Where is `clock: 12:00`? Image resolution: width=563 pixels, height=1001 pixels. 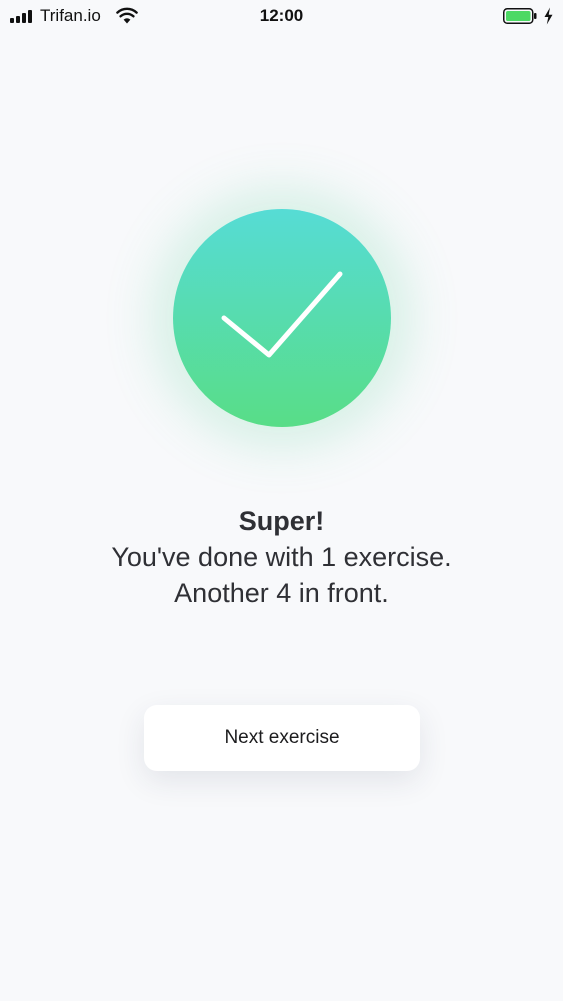
clock: 12:00 is located at coordinates (281, 15).